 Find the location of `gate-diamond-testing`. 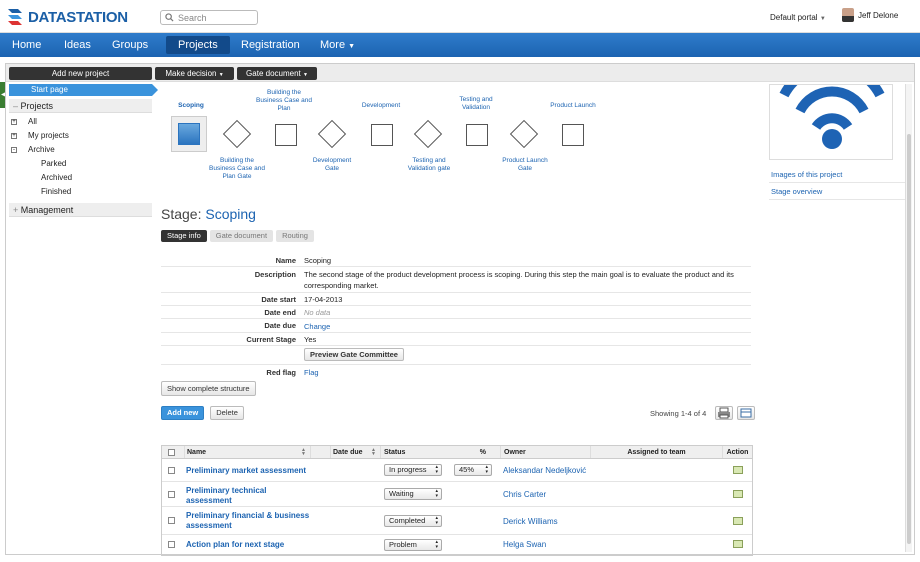

gate-diamond-testing is located at coordinates (428, 134).